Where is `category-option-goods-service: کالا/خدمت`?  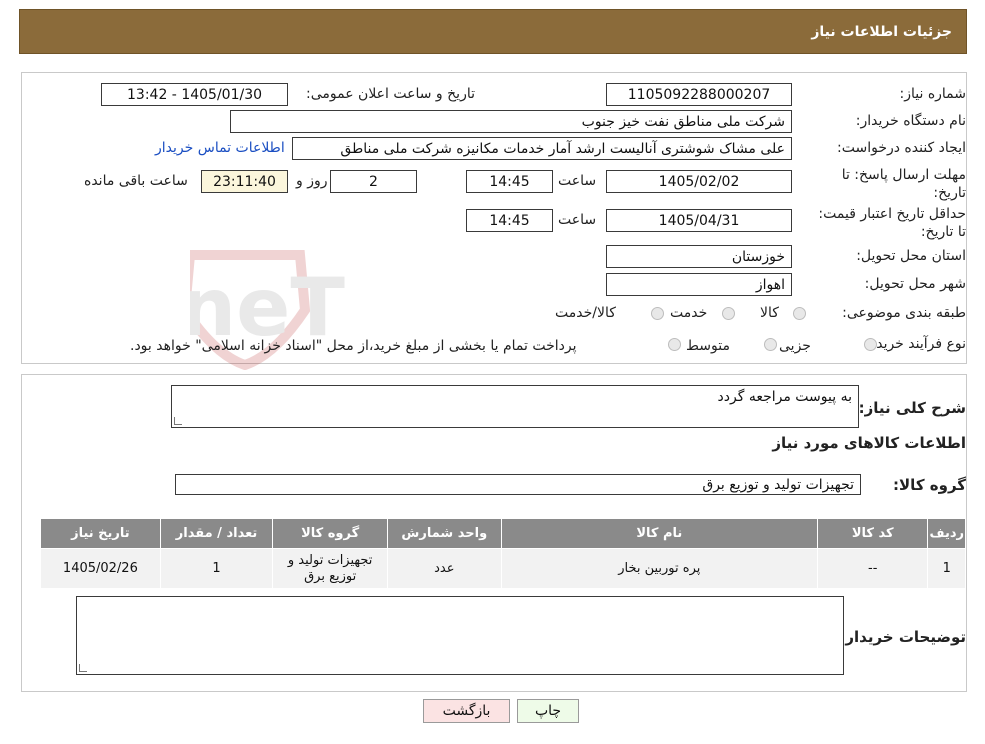 category-option-goods-service: کالا/خدمت is located at coordinates (585, 313).